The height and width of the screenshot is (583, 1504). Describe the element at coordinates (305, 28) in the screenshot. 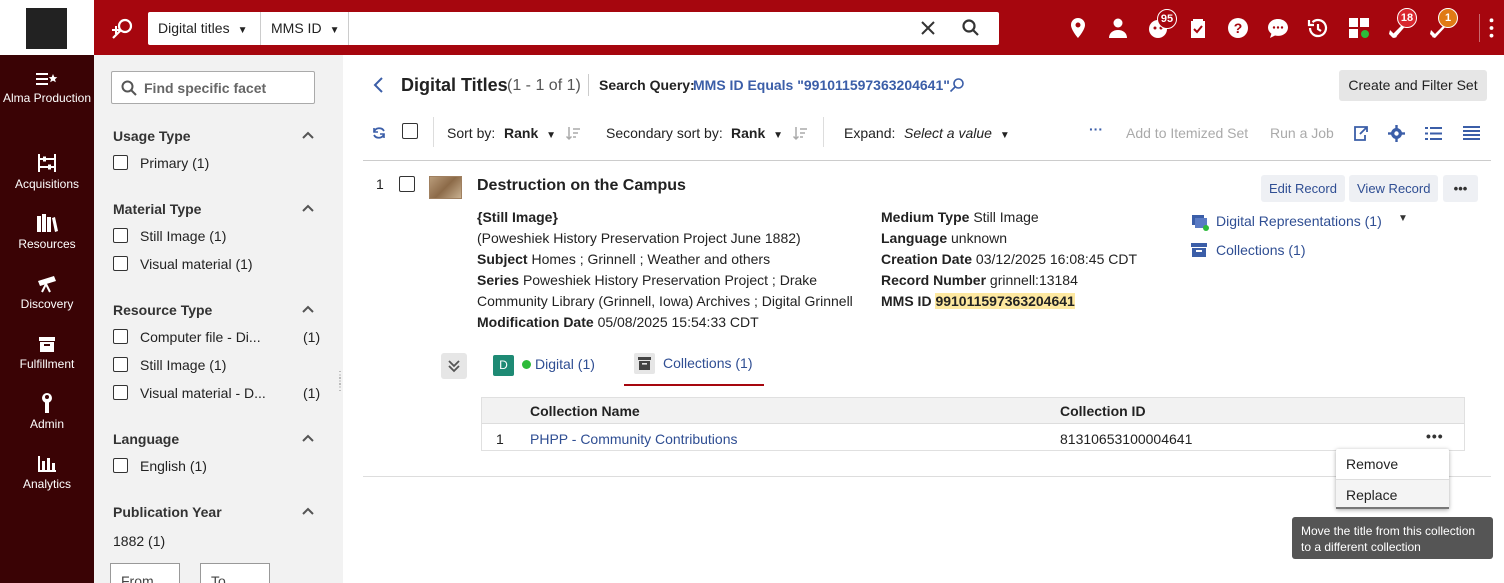

I see `search-field-dropdown: MMS ID ▼` at that location.